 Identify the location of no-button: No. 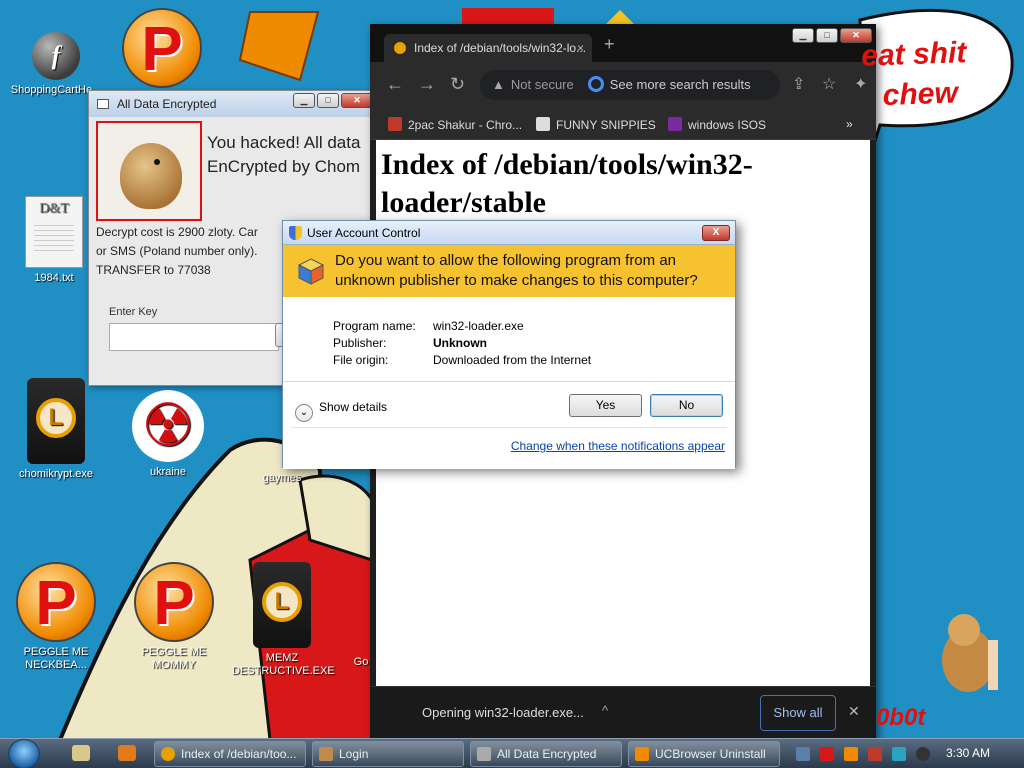
(686, 405).